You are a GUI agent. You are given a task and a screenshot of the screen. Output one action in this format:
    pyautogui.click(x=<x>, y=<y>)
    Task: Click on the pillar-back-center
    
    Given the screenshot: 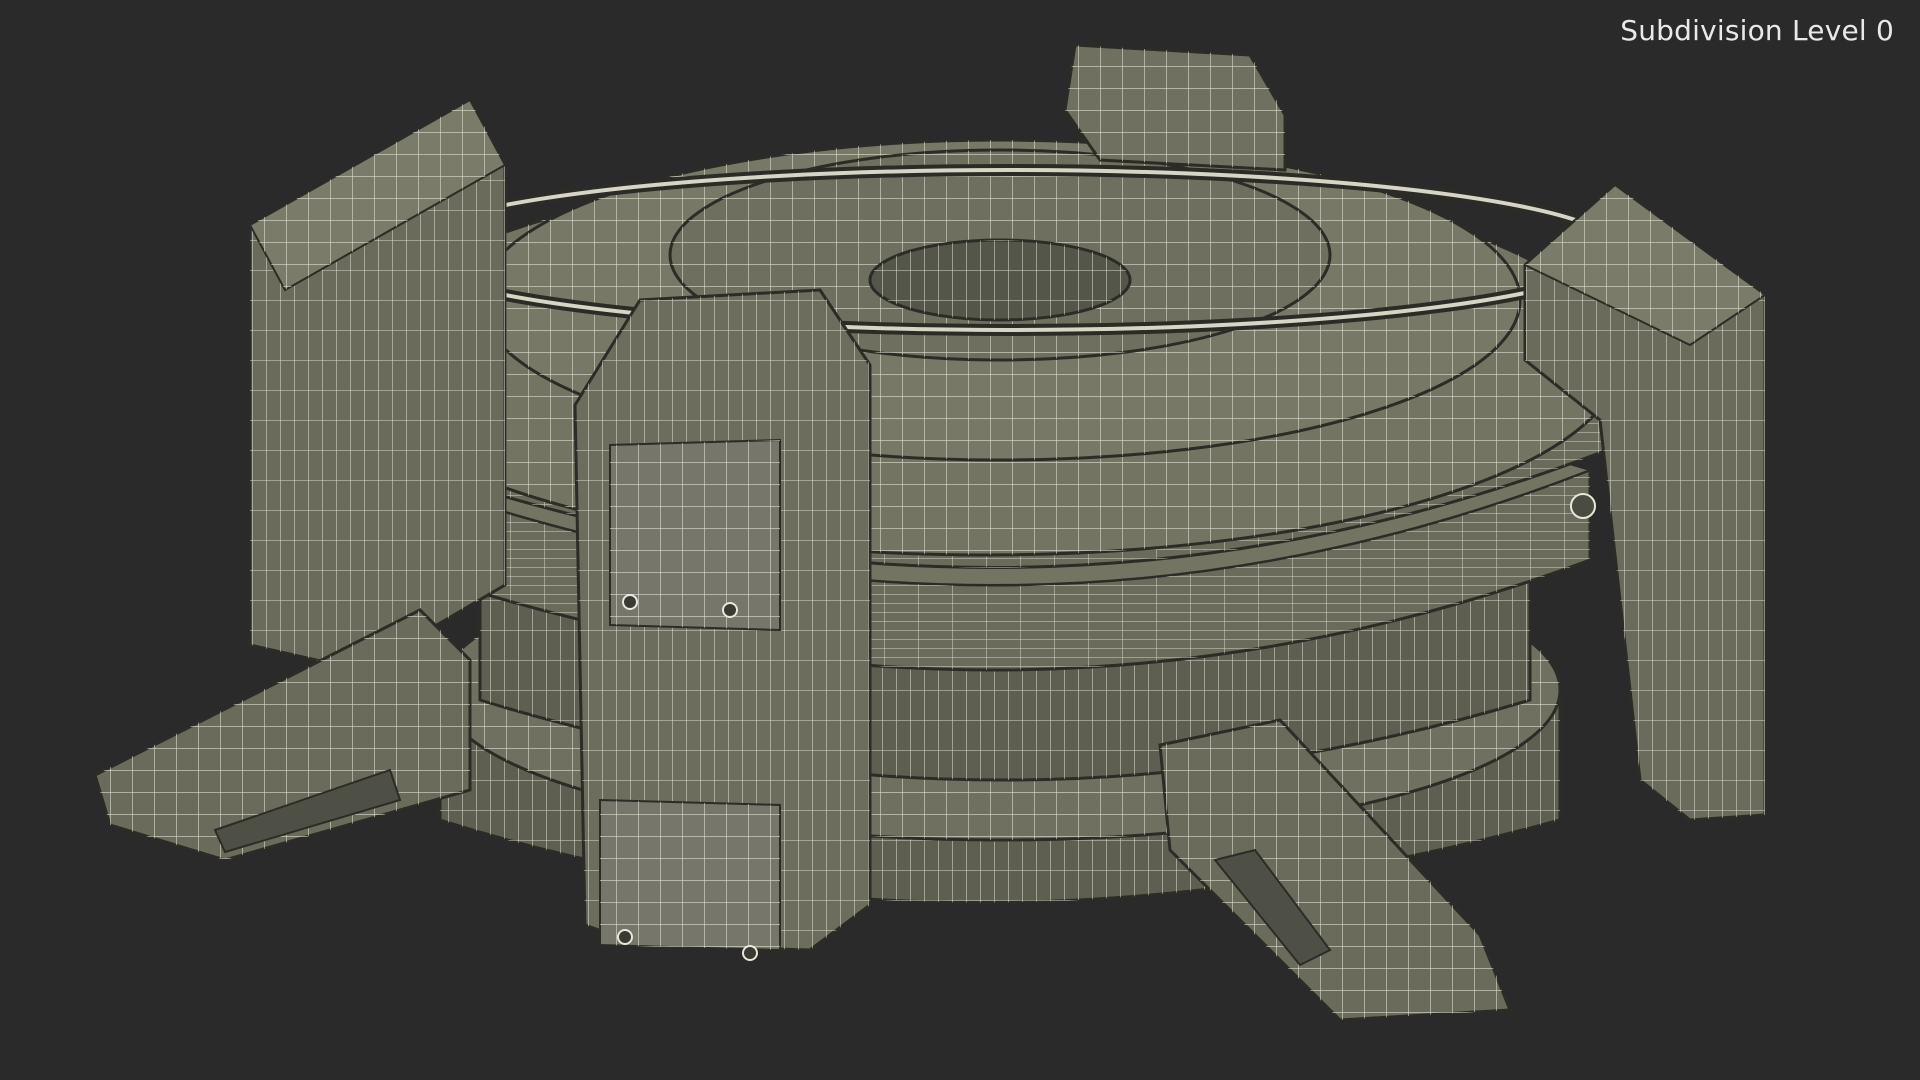 What is the action you would take?
    pyautogui.click(x=1175, y=107)
    